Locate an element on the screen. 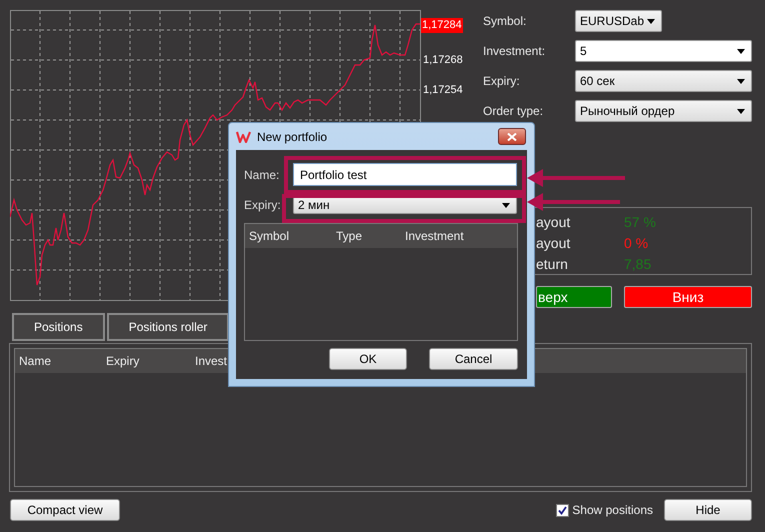  ok-button: OK is located at coordinates (368, 359).